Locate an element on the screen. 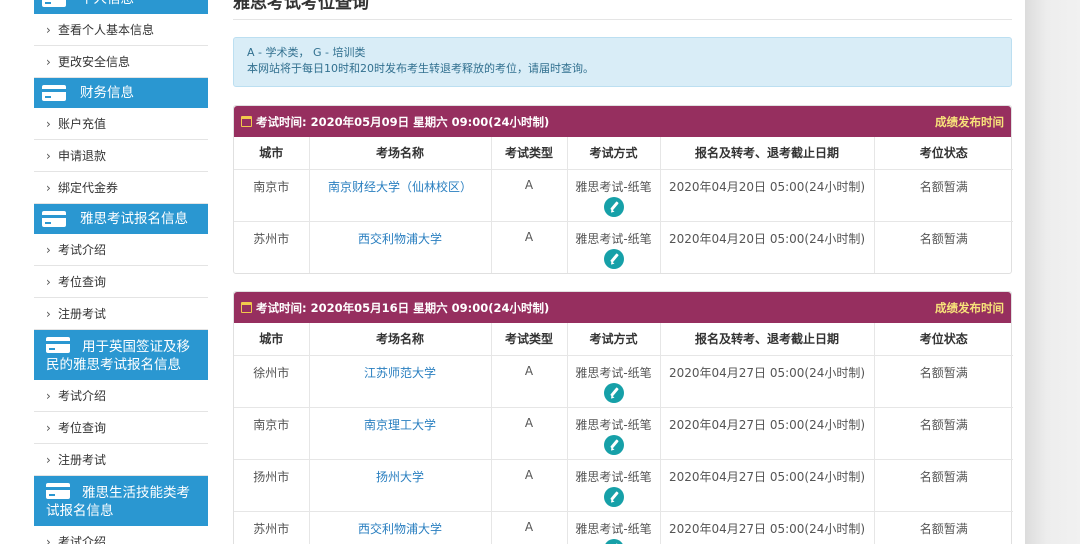 The height and width of the screenshot is (544, 1080). sidebar-item-refund: › 申请退款 is located at coordinates (121, 156).